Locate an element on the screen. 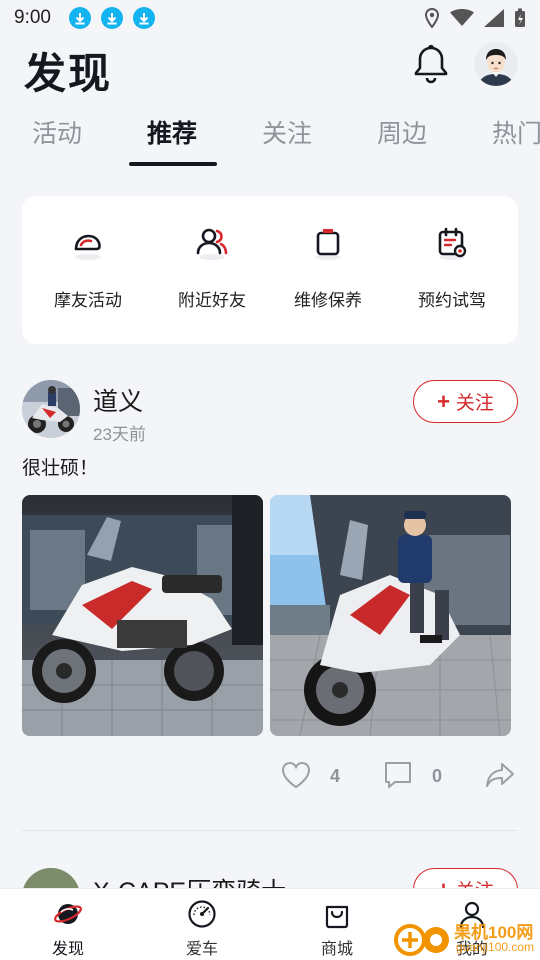 This screenshot has width=540, height=960. planet-icon is located at coordinates (68, 914).